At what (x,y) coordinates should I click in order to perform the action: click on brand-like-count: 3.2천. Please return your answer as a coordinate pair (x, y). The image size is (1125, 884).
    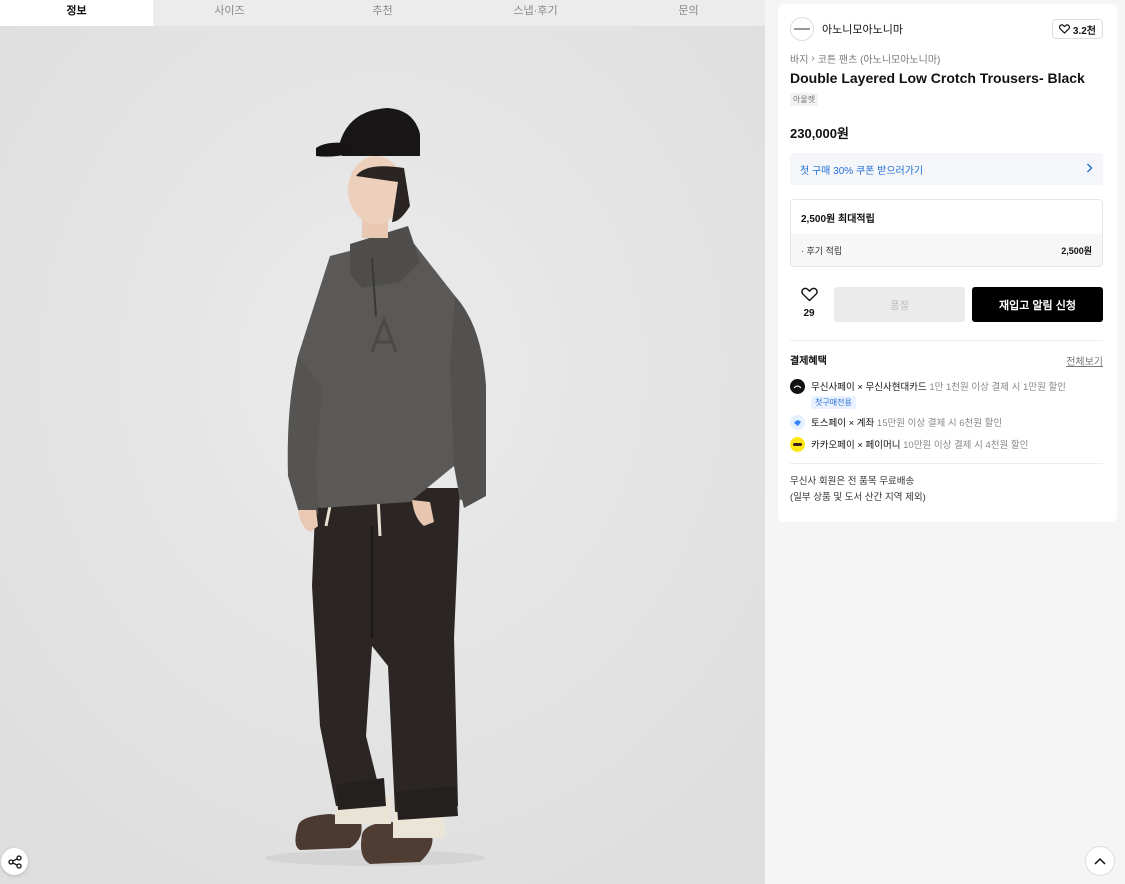
    Looking at the image, I should click on (1084, 31).